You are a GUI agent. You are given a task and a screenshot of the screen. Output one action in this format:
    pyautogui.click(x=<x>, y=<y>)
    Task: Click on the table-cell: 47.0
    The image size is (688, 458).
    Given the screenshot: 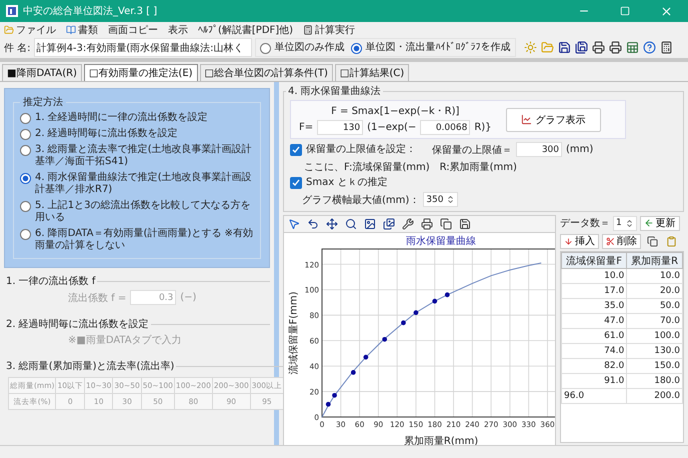 What is the action you would take?
    pyautogui.click(x=594, y=321)
    